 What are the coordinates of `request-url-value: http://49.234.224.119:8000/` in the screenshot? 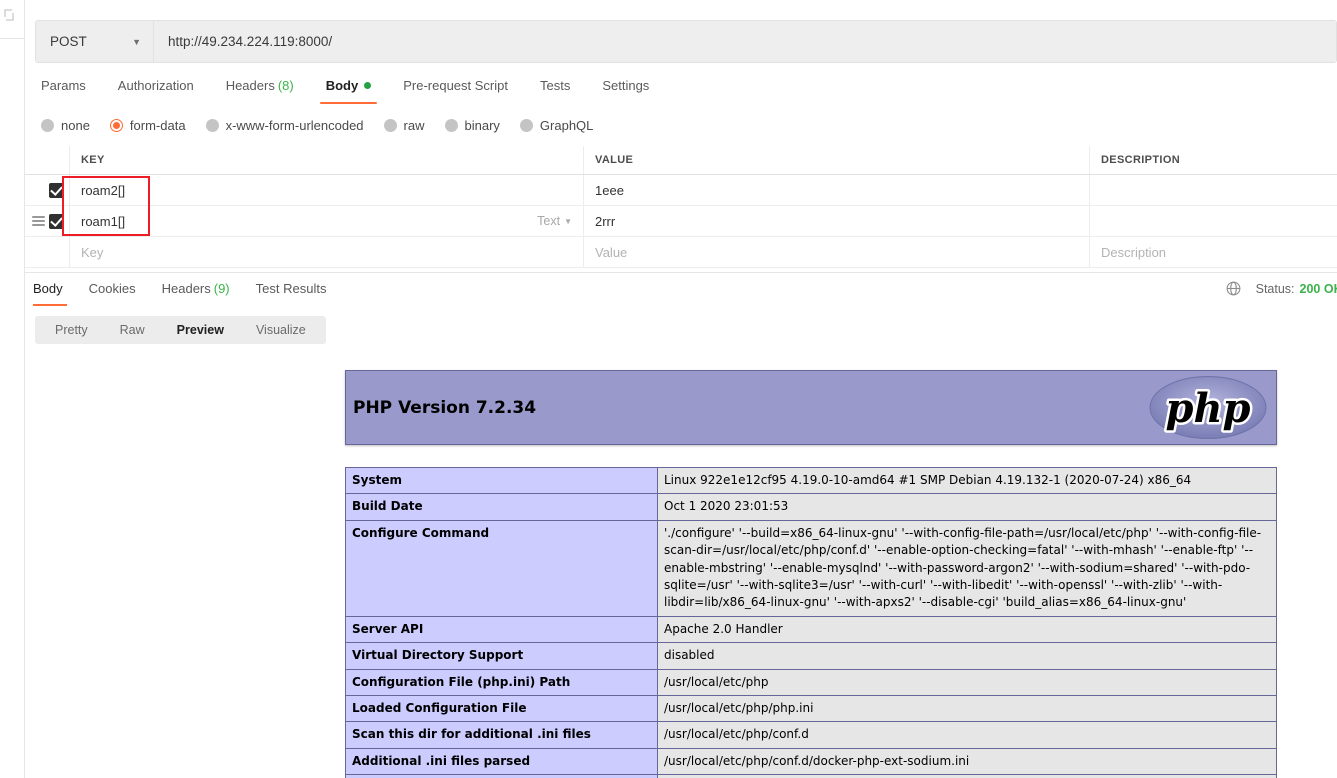 It's located at (250, 41).